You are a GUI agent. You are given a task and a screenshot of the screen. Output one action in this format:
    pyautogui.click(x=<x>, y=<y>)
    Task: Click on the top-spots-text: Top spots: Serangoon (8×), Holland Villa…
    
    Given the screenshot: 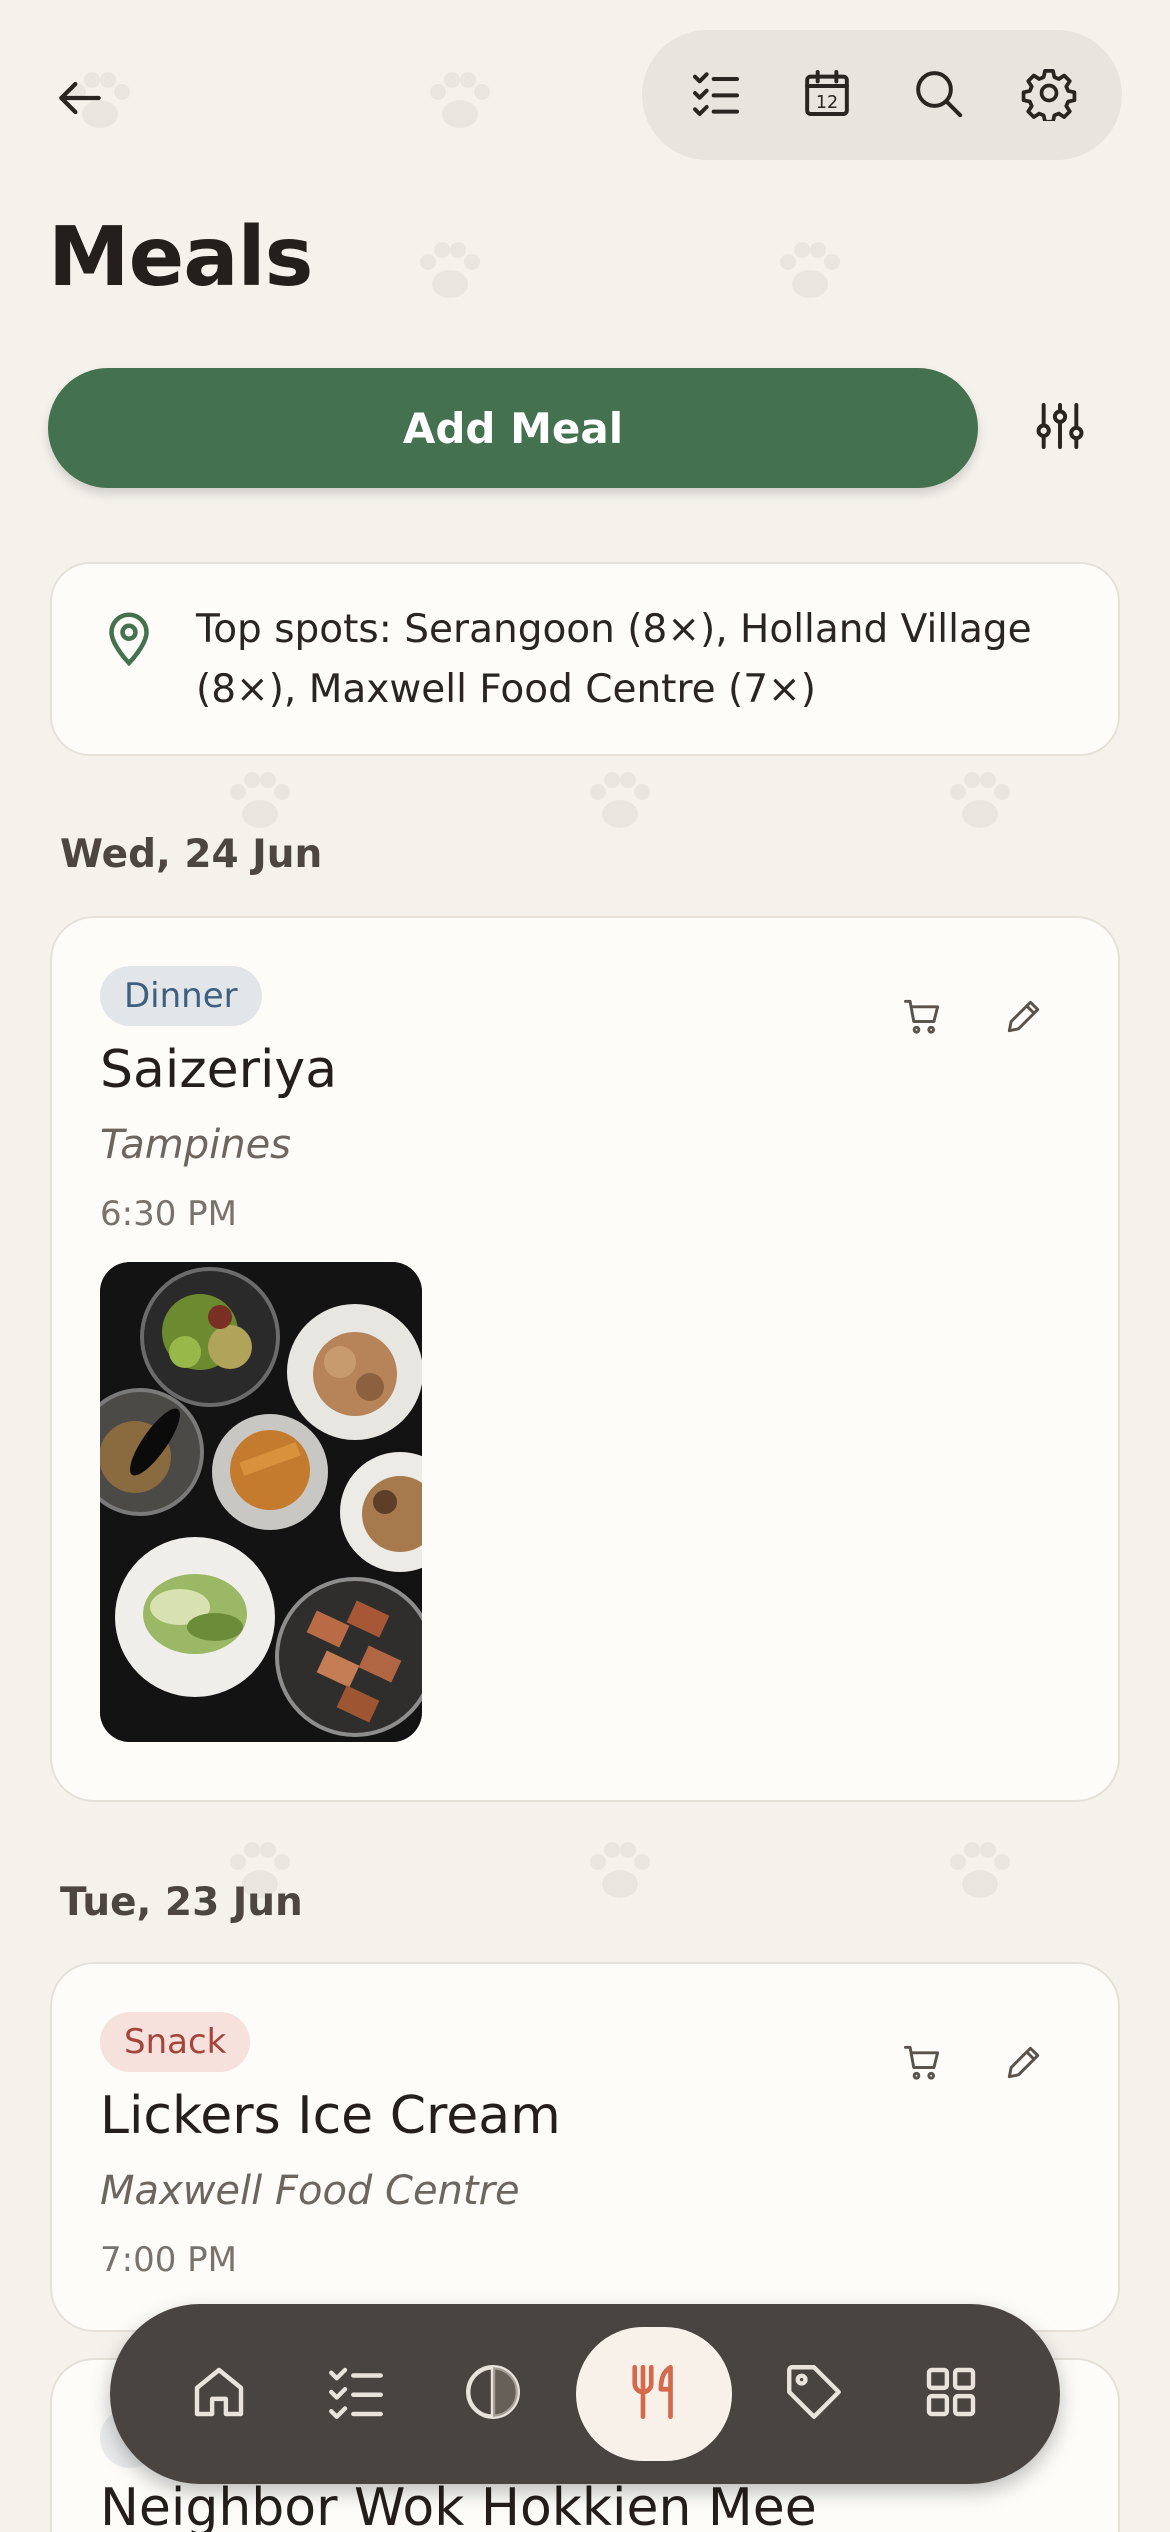 What is the action you would take?
    pyautogui.click(x=614, y=659)
    